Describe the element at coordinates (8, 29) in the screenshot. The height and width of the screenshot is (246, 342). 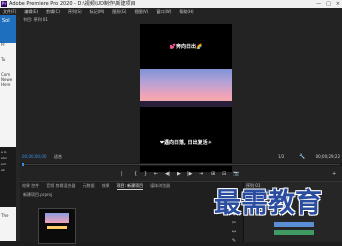
I see `browser-banner: Sol` at that location.